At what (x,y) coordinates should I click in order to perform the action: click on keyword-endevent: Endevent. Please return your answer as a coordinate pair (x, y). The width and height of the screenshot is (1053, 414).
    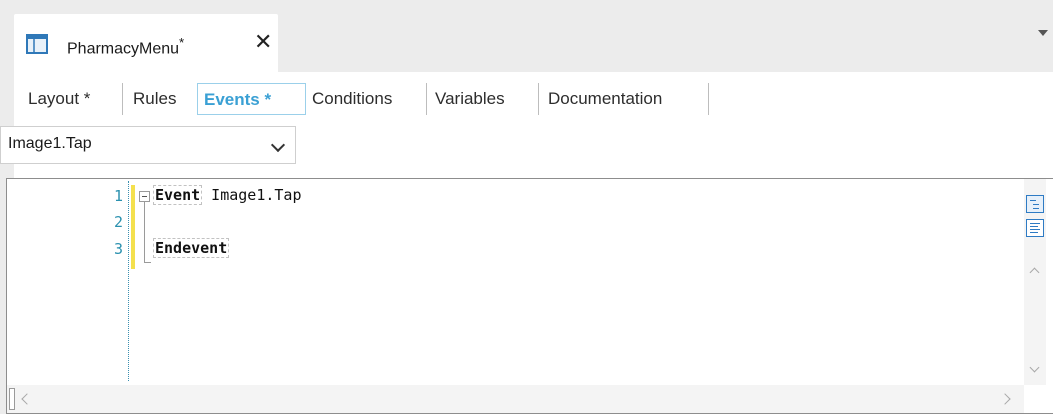
    Looking at the image, I should click on (191, 248).